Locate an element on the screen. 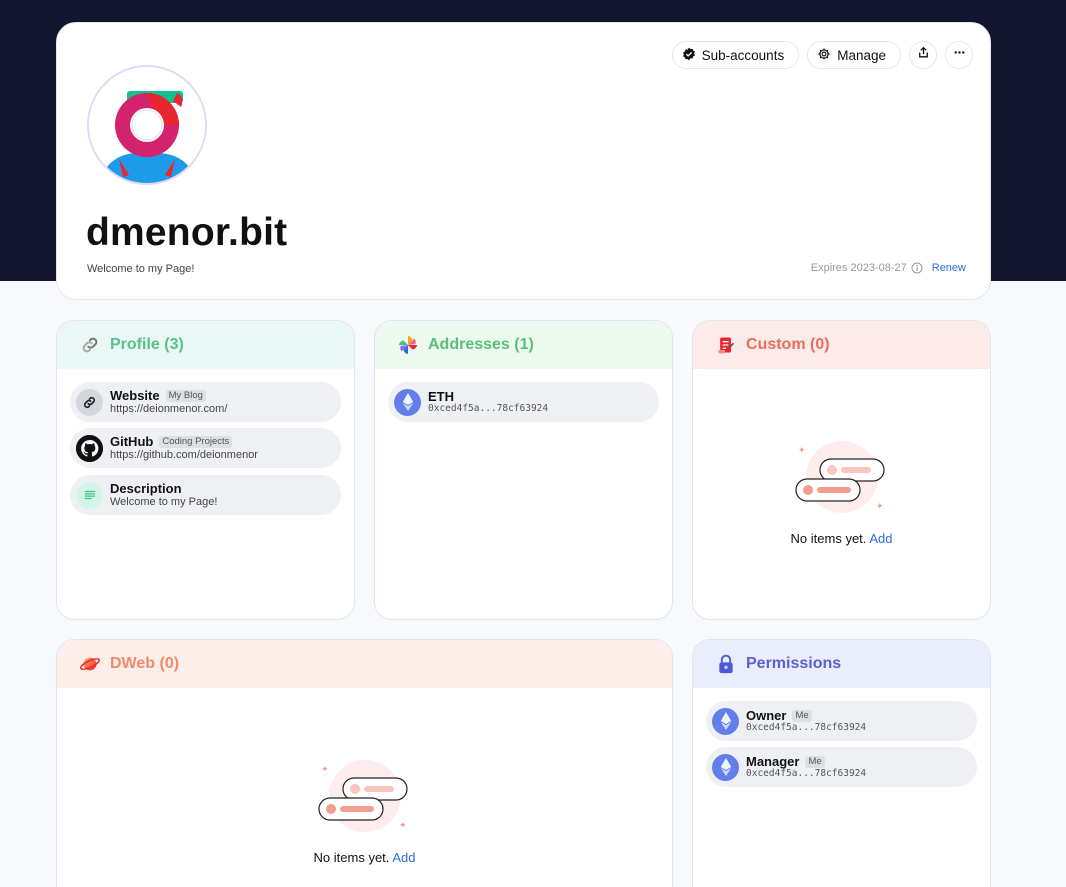  item-title: Owner is located at coordinates (766, 715).